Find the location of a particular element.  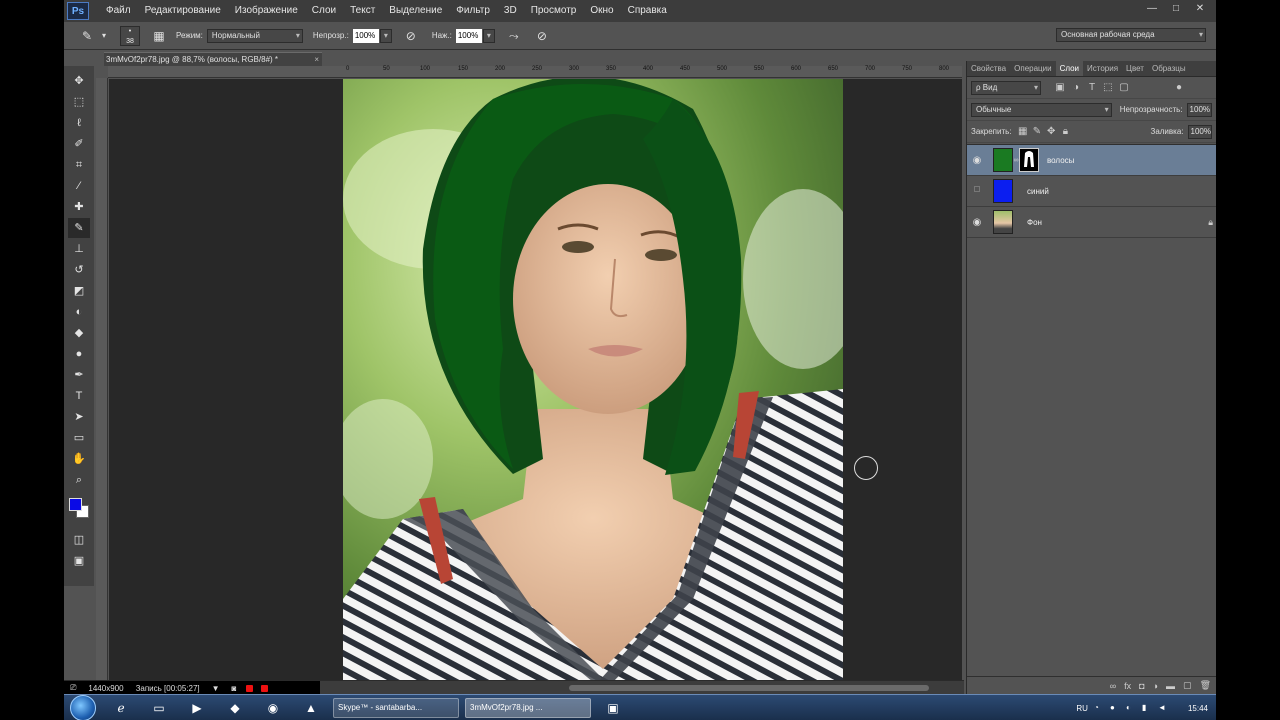

green-app-icon: ▲ is located at coordinates (311, 708).